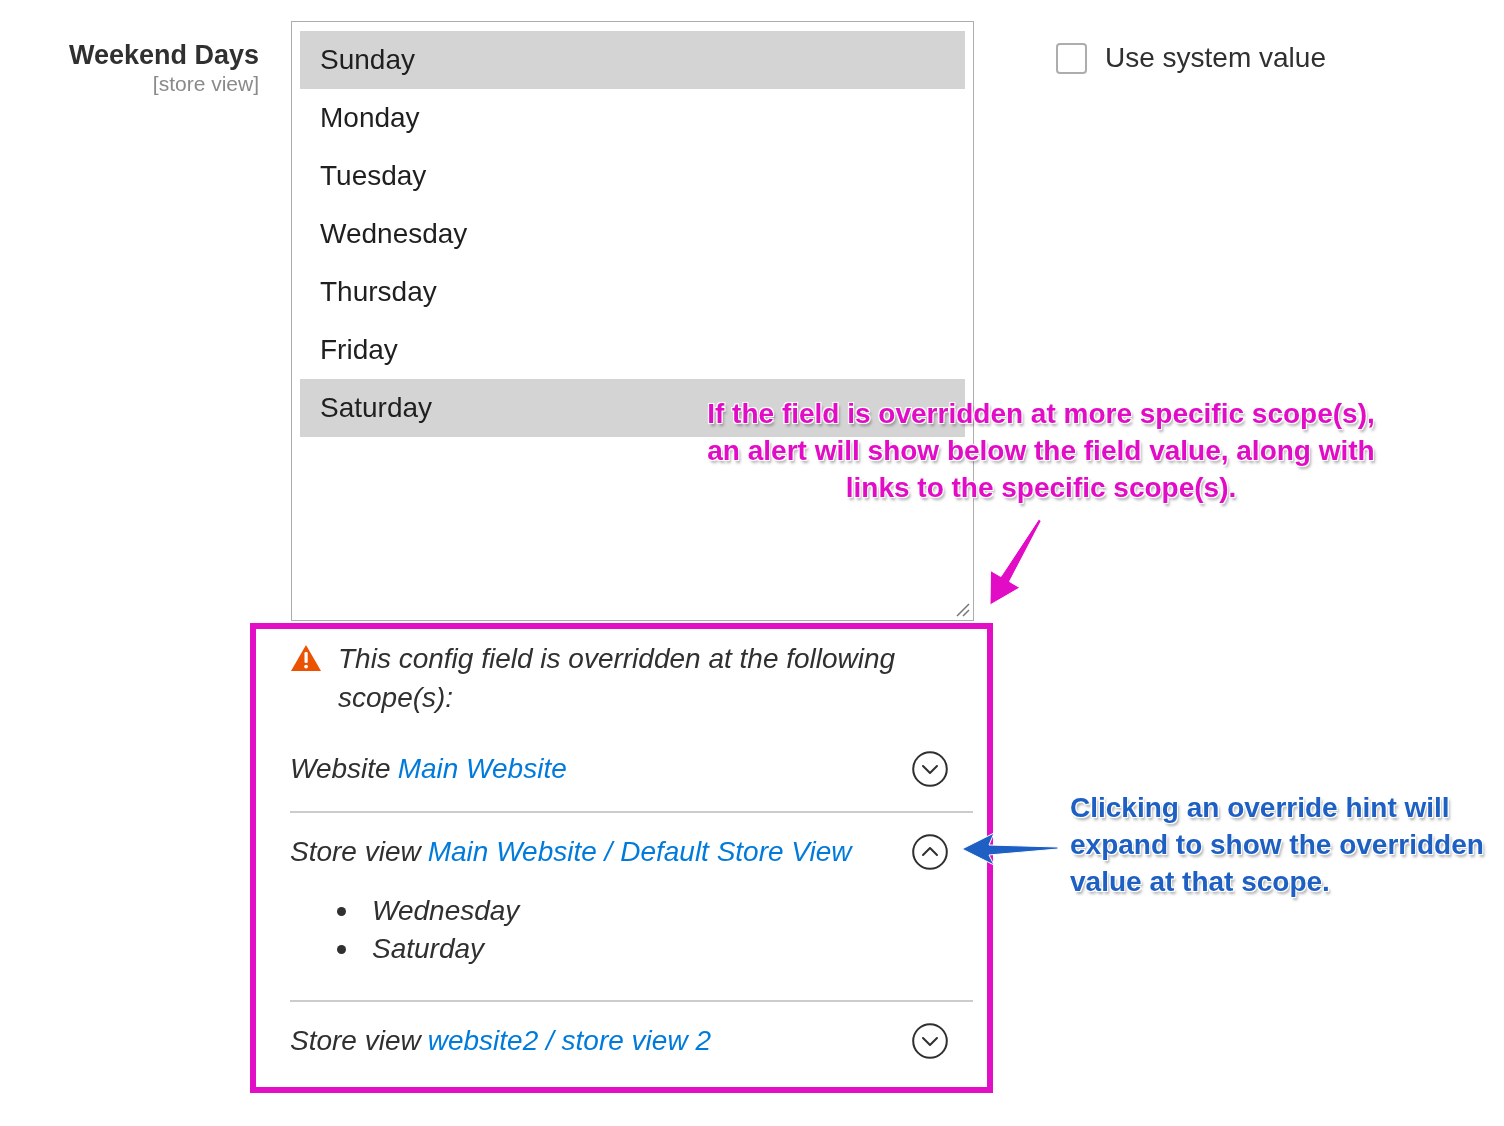 This screenshot has width=1504, height=1126. What do you see at coordinates (163, 55) in the screenshot?
I see `field-label: Weekend Days` at bounding box center [163, 55].